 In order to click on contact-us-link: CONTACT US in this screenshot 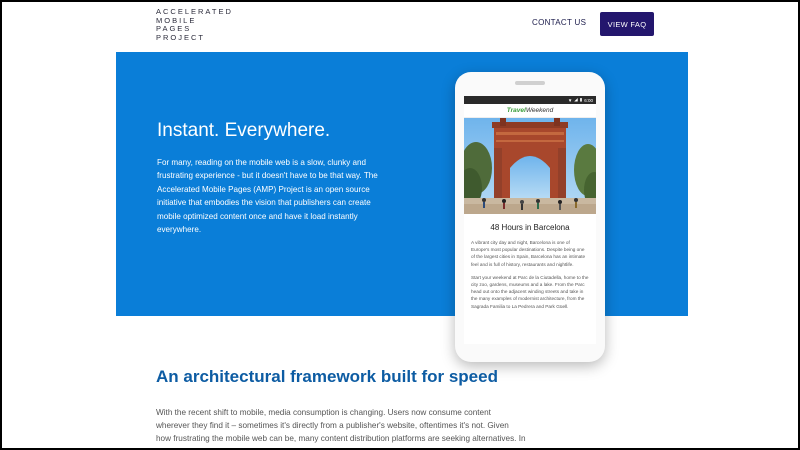, I will do `click(559, 22)`.